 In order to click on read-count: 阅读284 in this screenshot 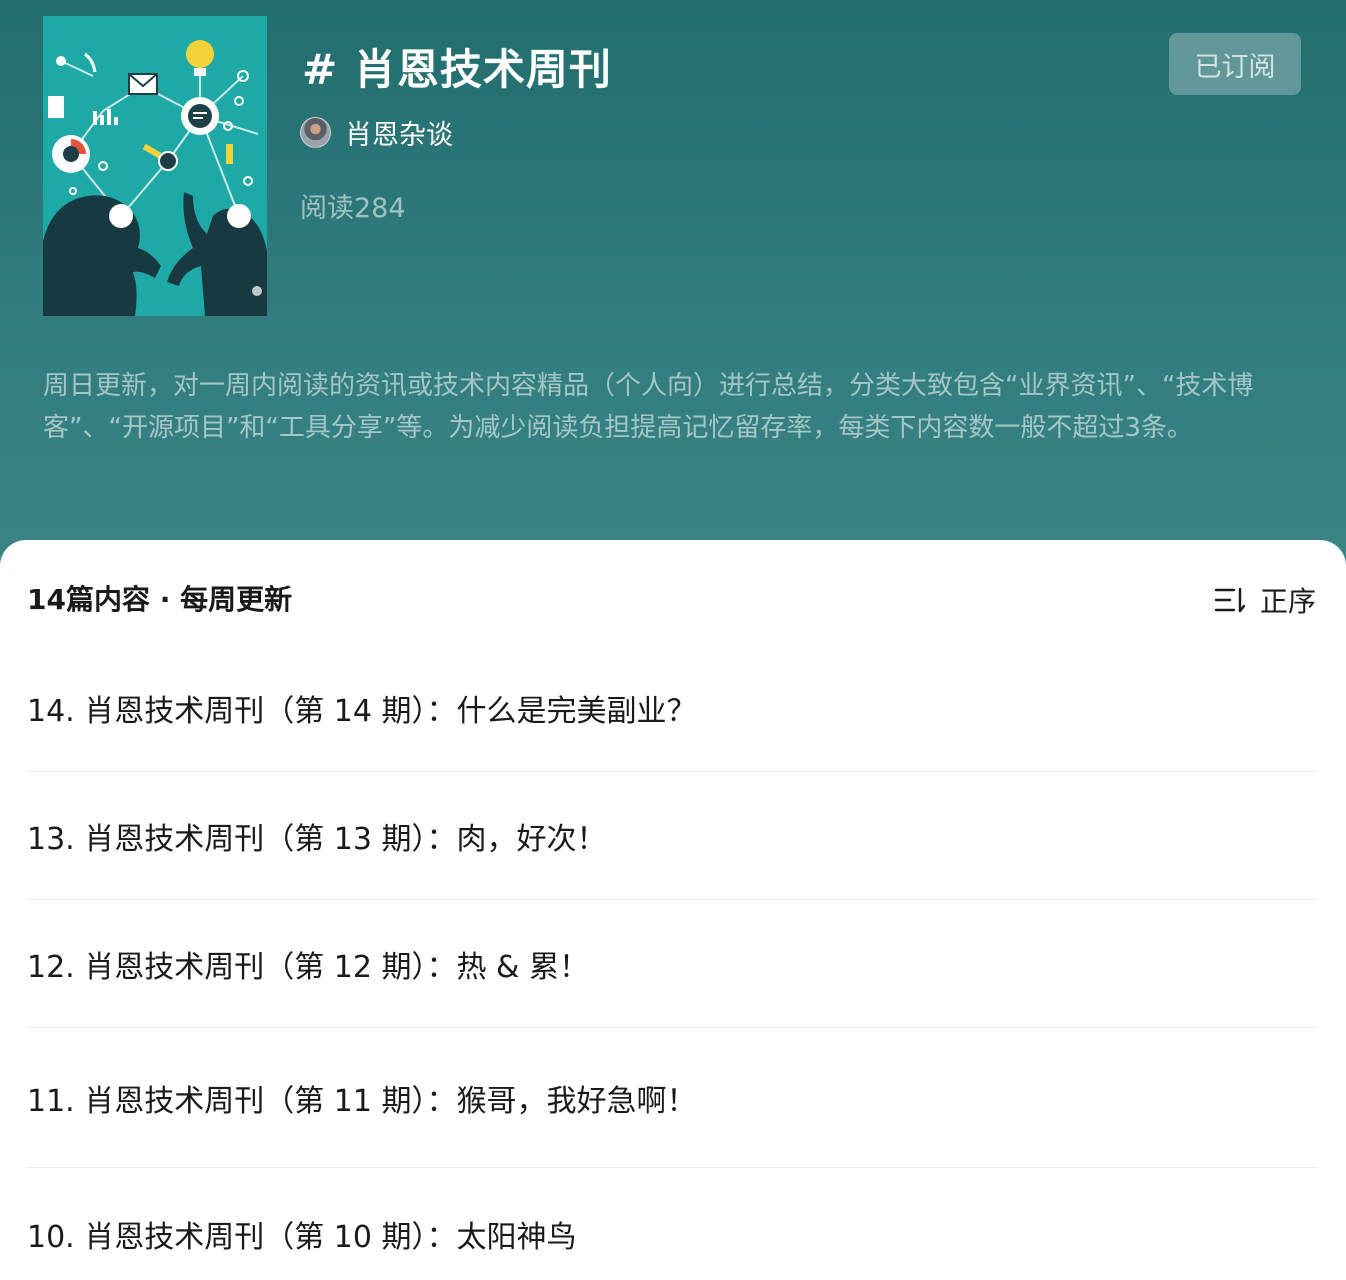, I will do `click(353, 208)`.